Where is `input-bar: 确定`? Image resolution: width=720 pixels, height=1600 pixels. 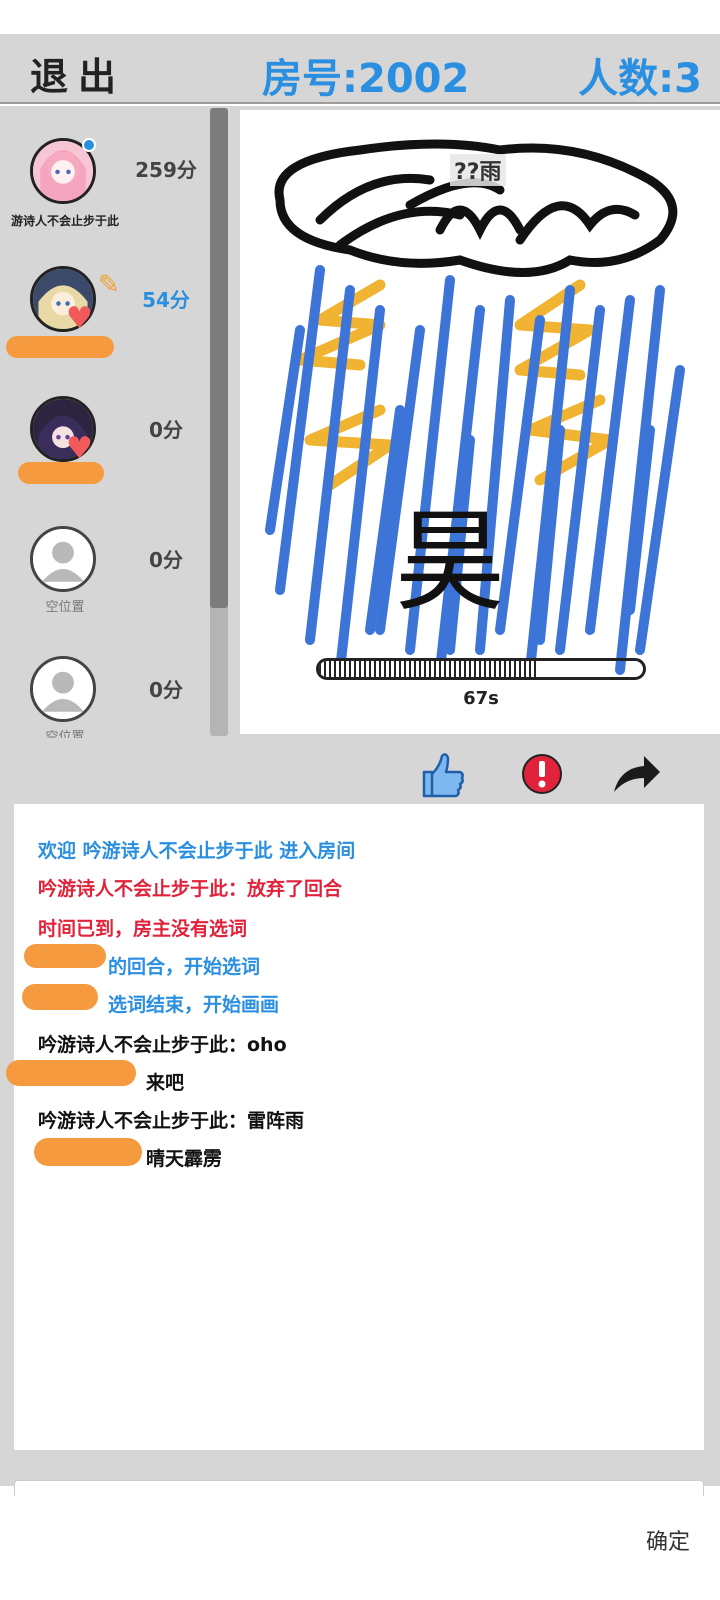
input-bar: 确定 is located at coordinates (360, 1548).